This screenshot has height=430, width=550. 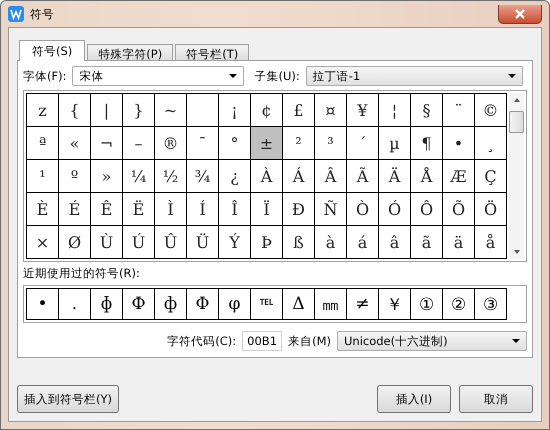 I want to click on symbol-cell: Ö, so click(x=491, y=209).